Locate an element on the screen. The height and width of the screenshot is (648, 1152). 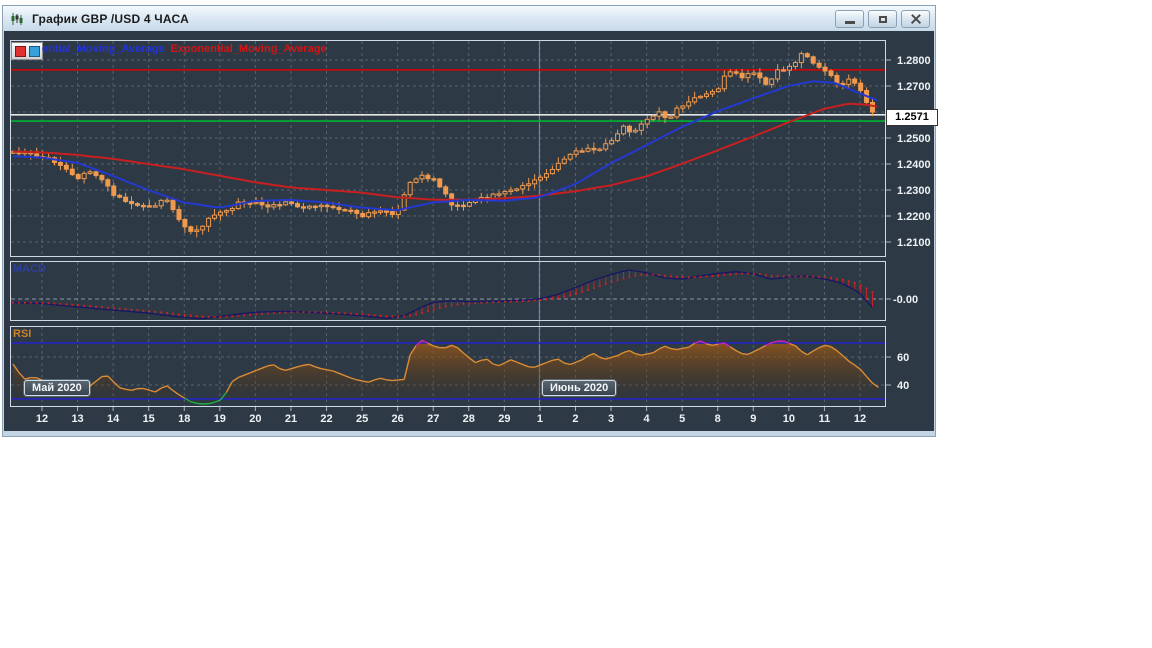
month-label-may: Май 2020 is located at coordinates (57, 388).